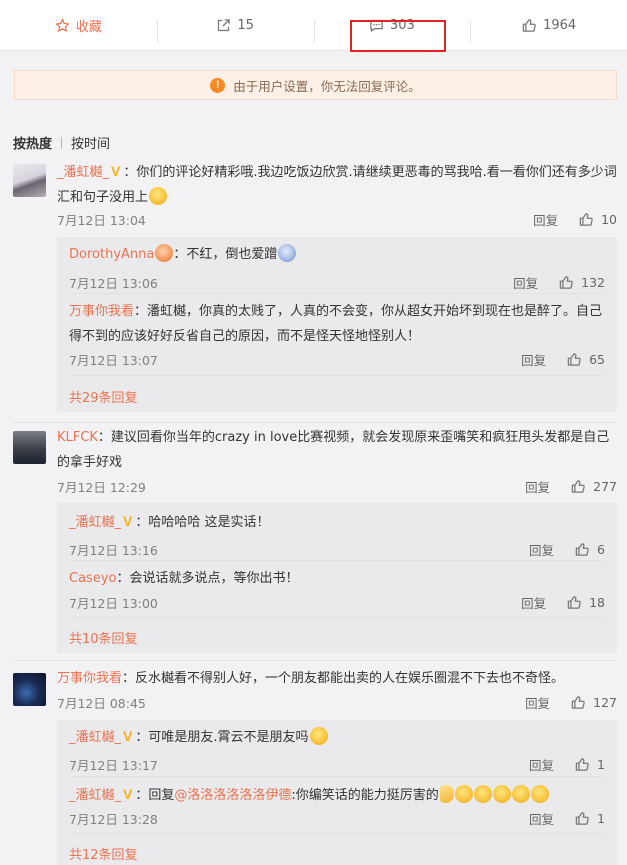 The height and width of the screenshot is (865, 627). What do you see at coordinates (113, 283) in the screenshot?
I see `reply-time: 7月12日 13:06` at bounding box center [113, 283].